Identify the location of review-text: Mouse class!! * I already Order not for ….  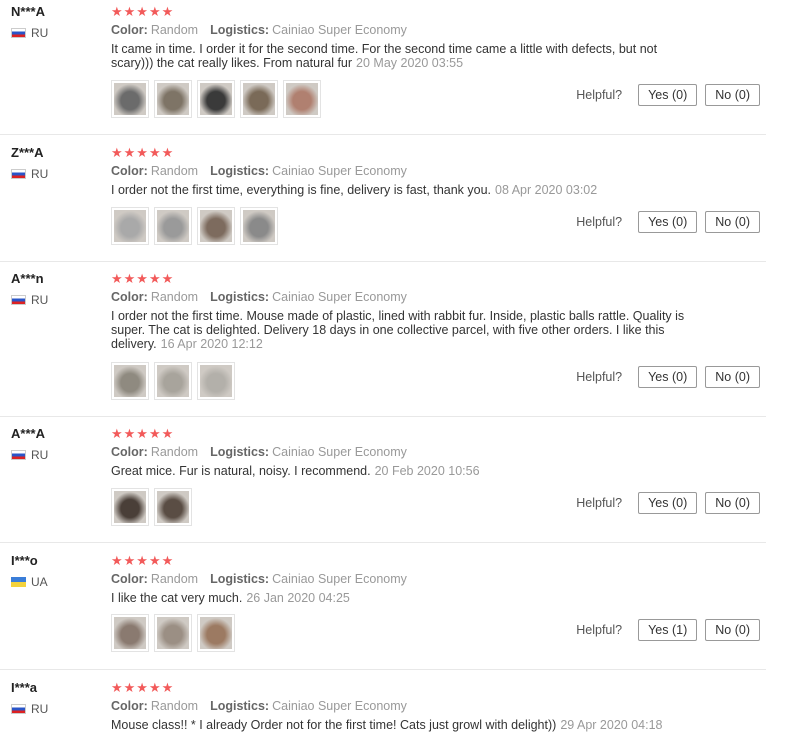
(401, 725).